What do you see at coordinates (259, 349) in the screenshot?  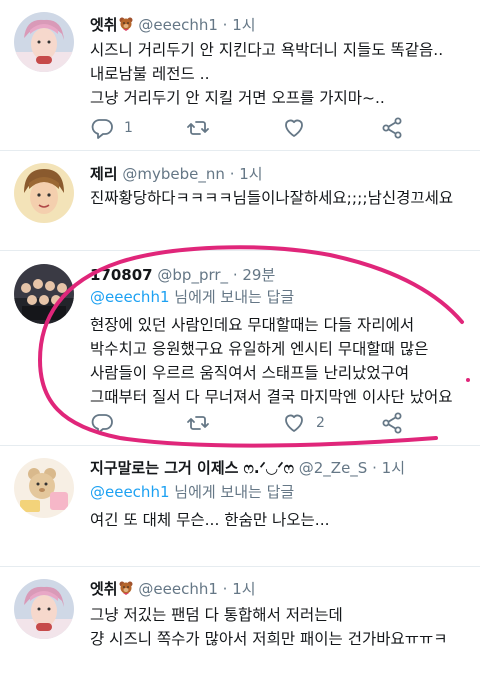 I see `tweet-line: 박수치고 응원했구요 유일하게 엔시티 무대할때 많은` at bounding box center [259, 349].